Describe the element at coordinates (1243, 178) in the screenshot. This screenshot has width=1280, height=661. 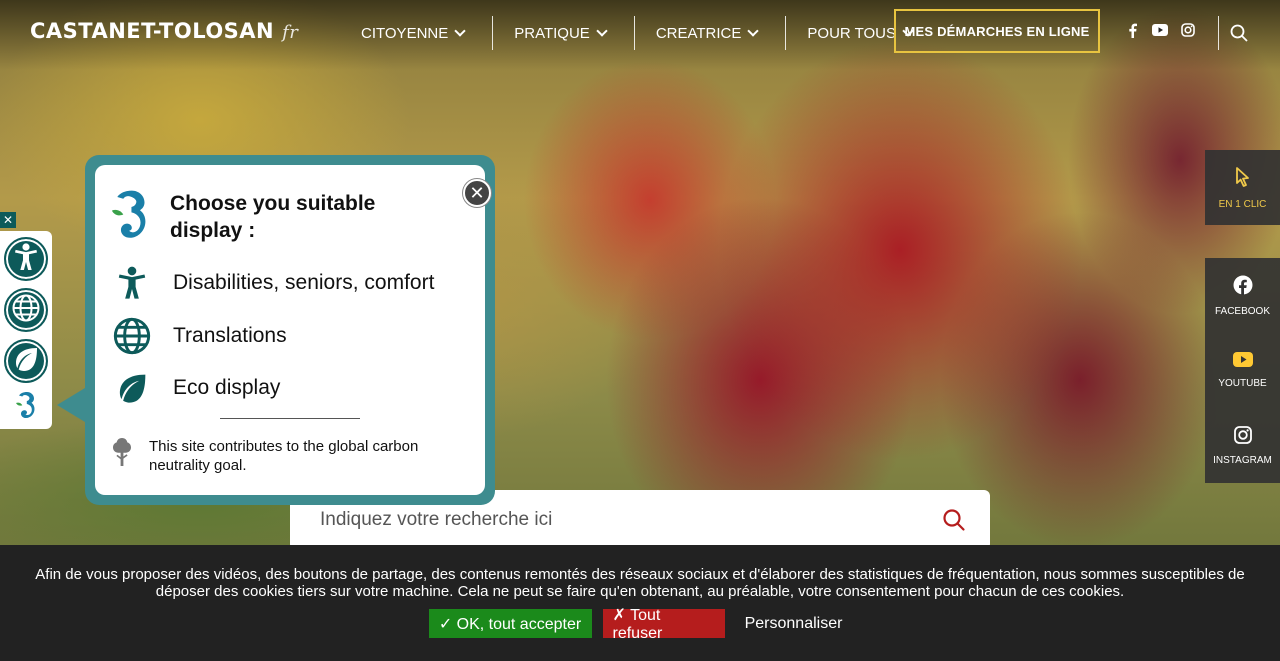
I see `cursor-icon` at that location.